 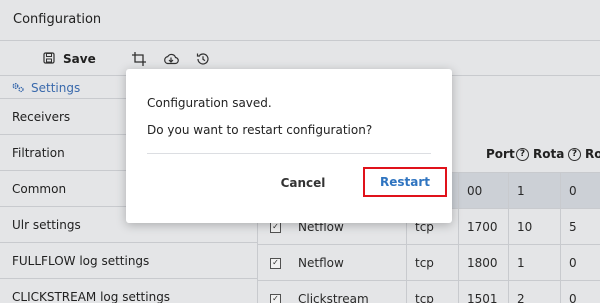 What do you see at coordinates (405, 182) in the screenshot?
I see `restart-button: Restart` at bounding box center [405, 182].